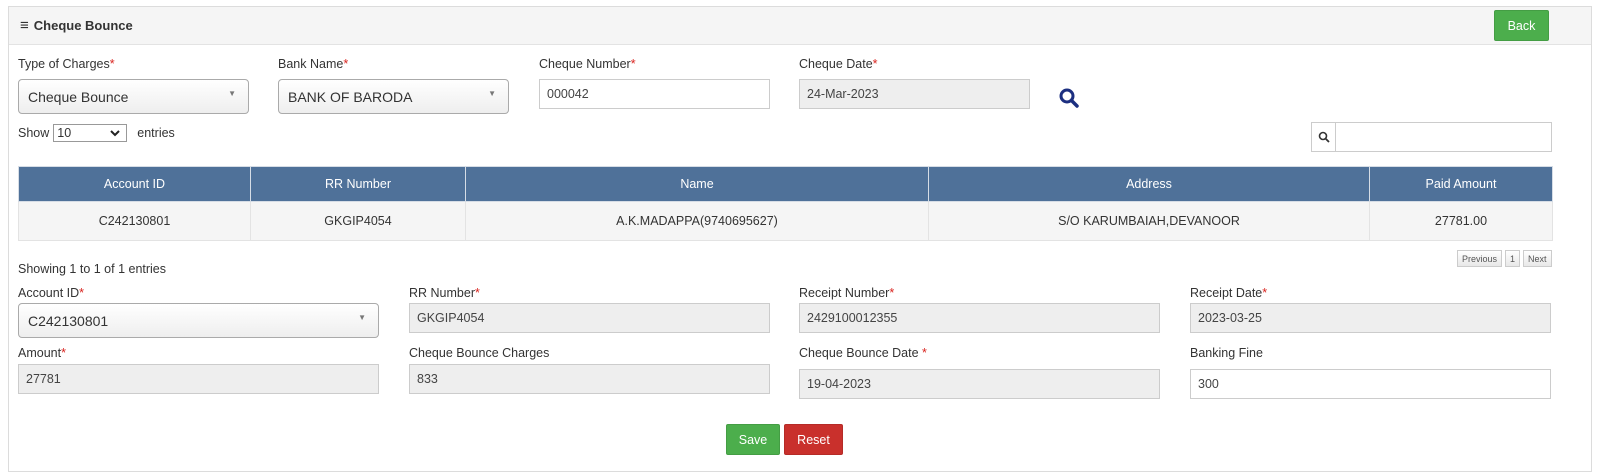  I want to click on type-of-charges-select: Cheque Bounce ▼, so click(133, 96).